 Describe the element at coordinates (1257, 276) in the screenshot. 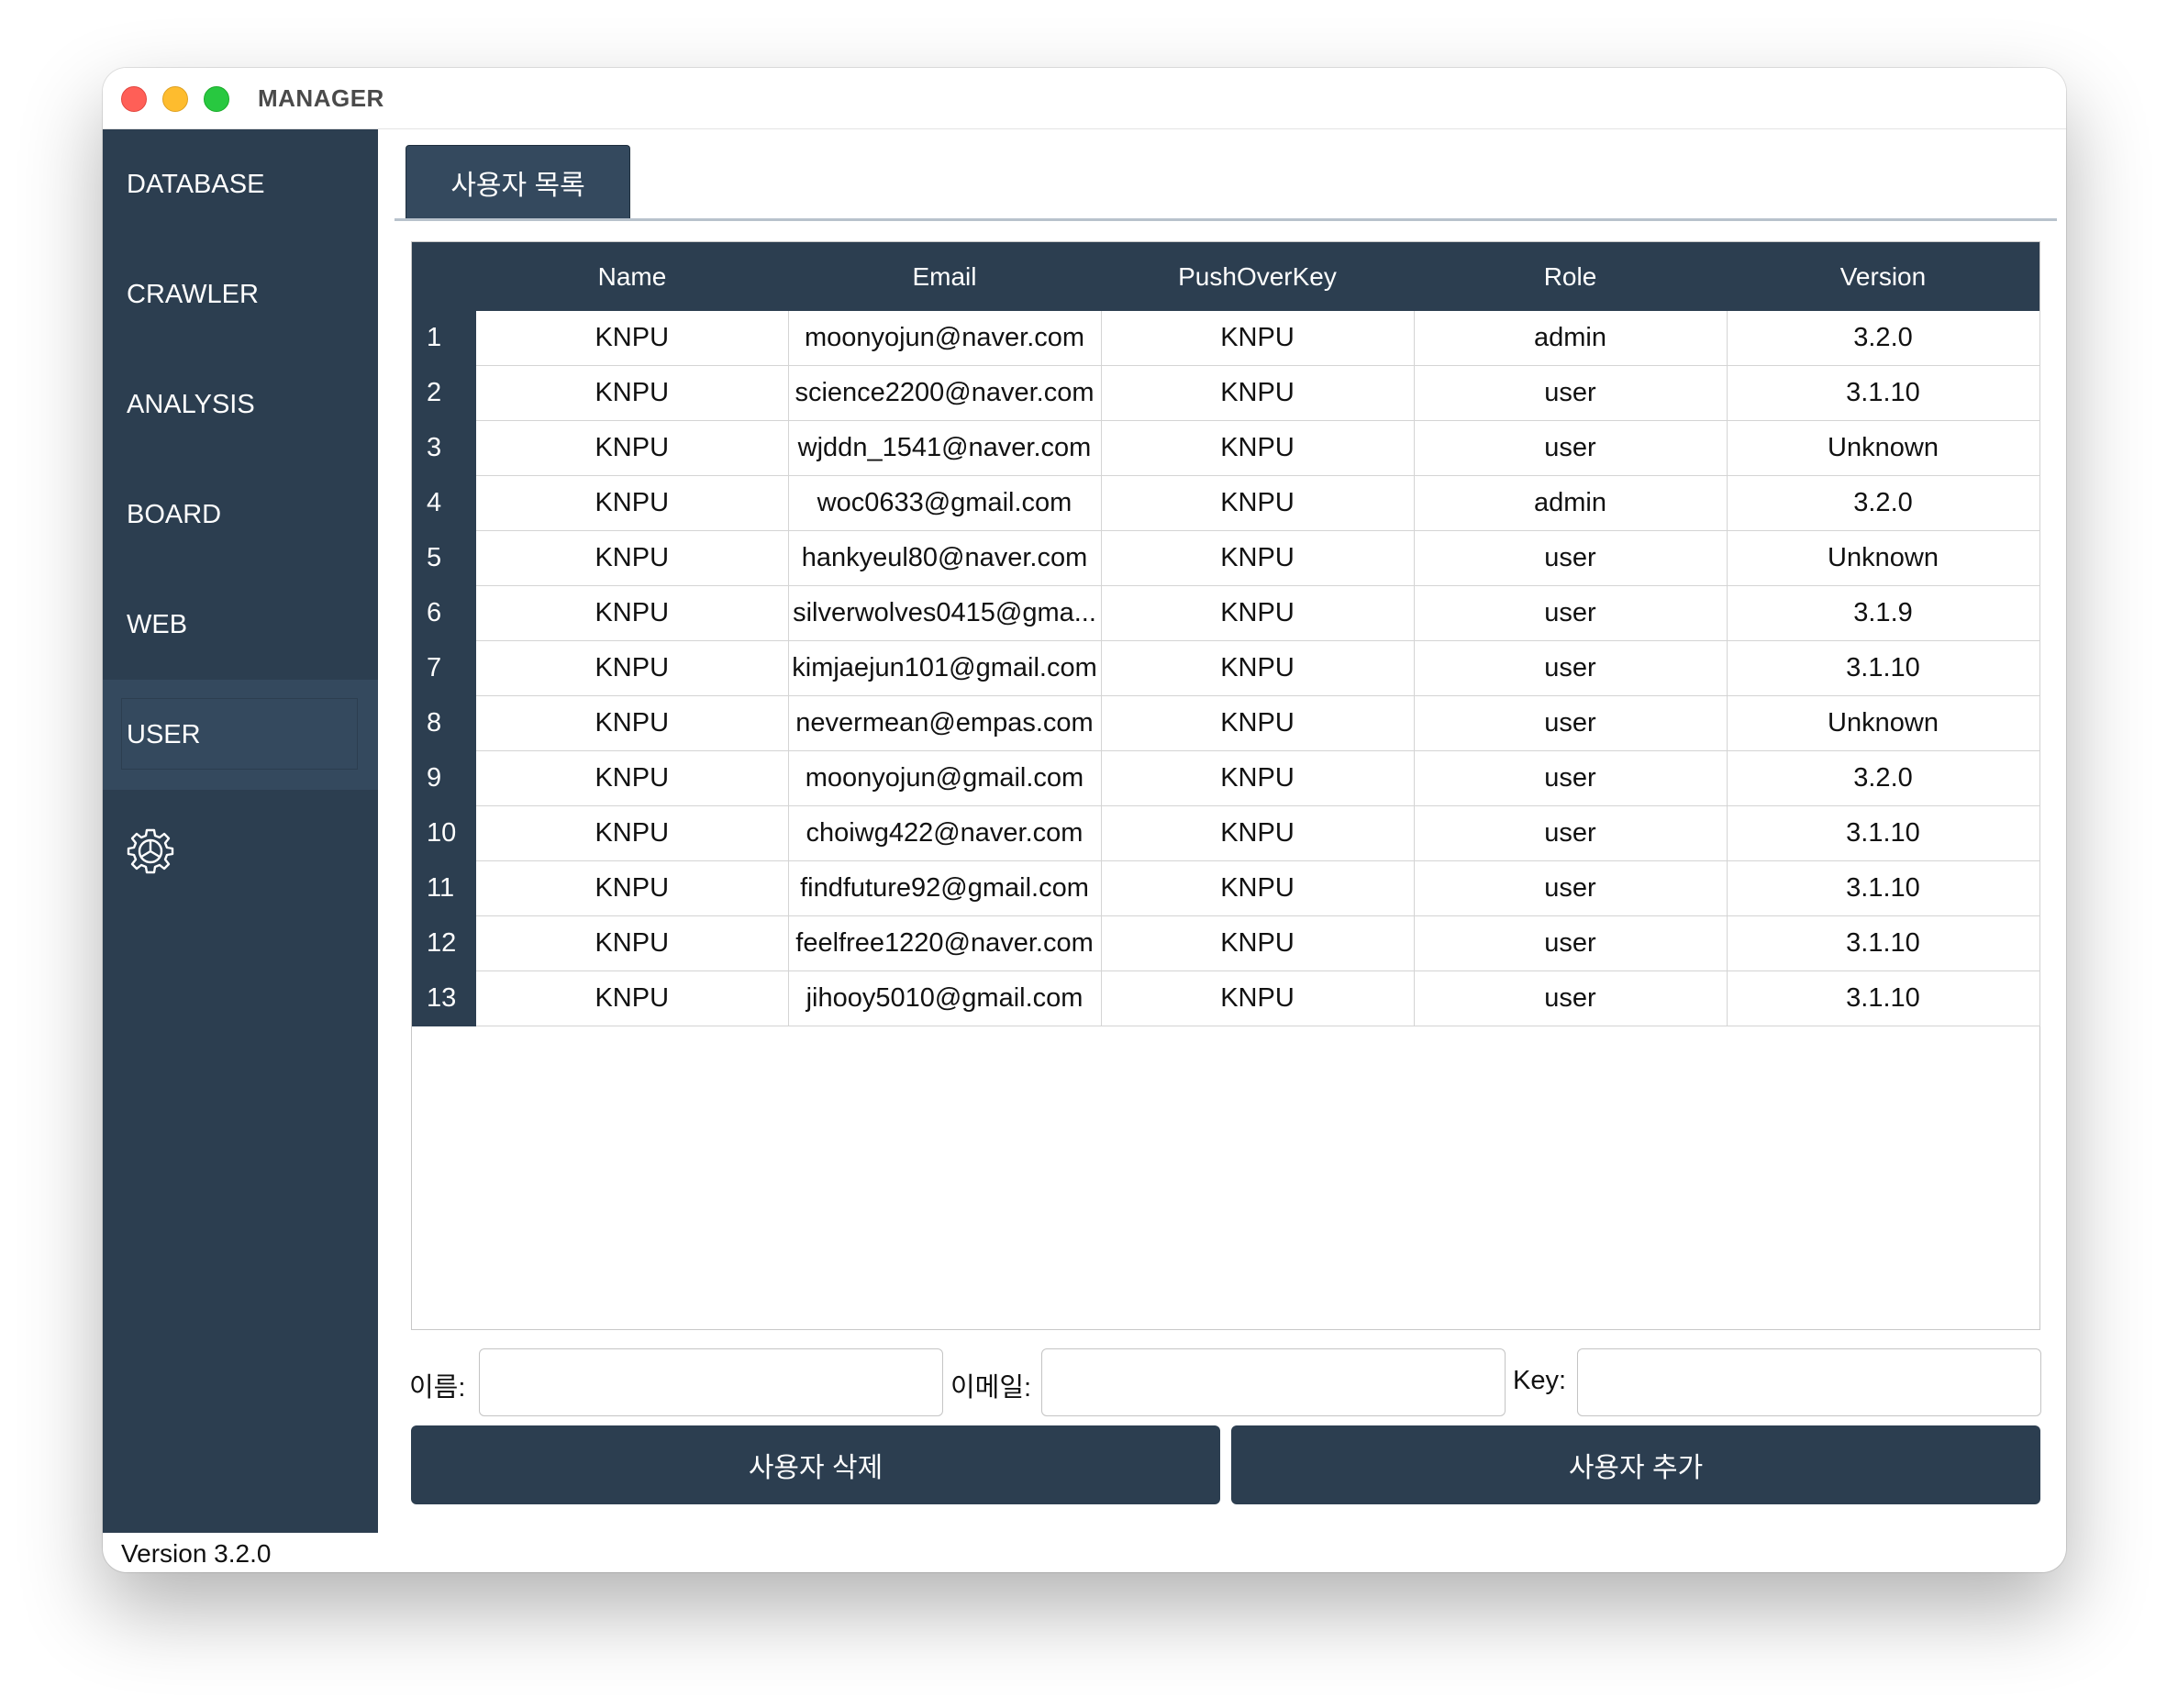

I see `column-header-pushoverkey: PushOverKey` at that location.